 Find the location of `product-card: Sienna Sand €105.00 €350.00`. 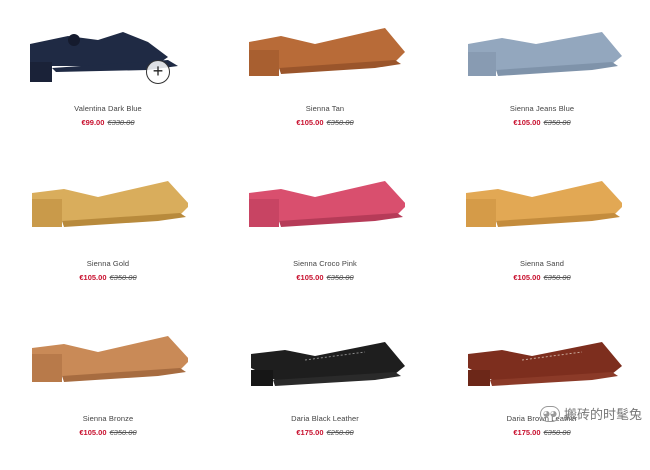

product-card: Sienna Sand €105.00 €350.00 is located at coordinates (542, 240).